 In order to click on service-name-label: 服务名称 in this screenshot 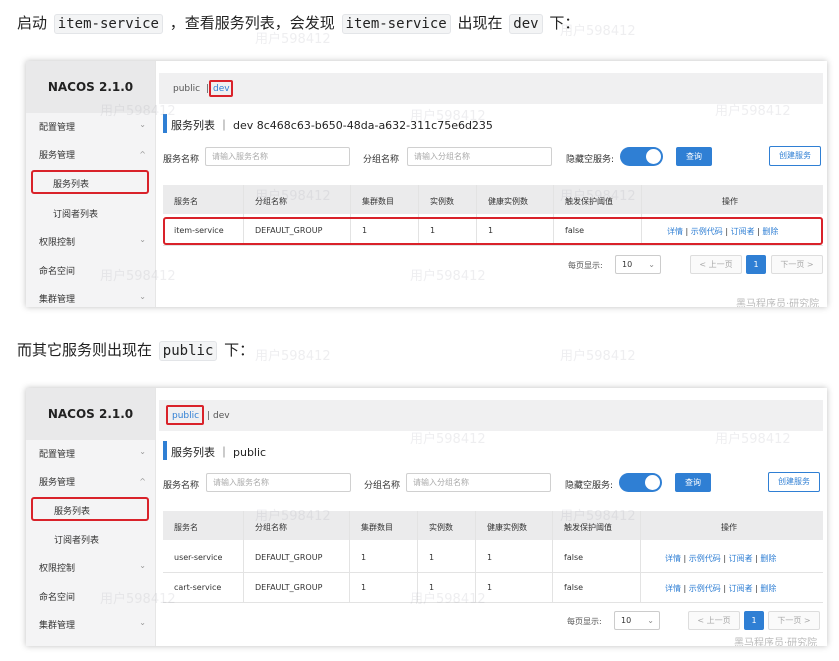, I will do `click(181, 160)`.